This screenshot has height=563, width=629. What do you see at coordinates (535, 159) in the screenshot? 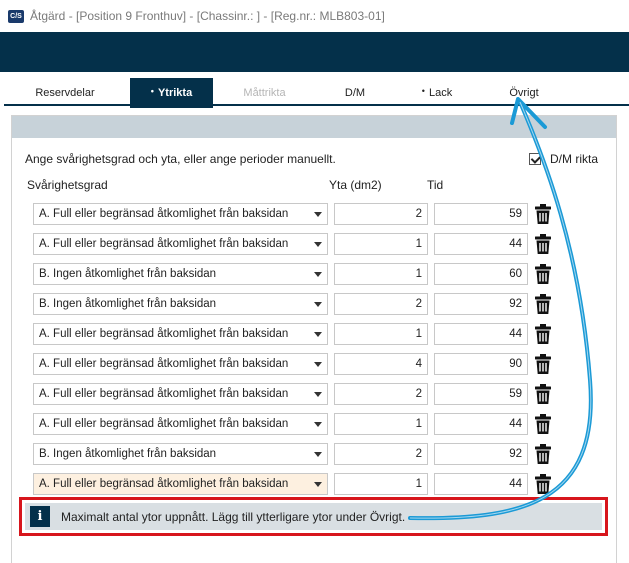
I see `checkbox-checked-icon` at bounding box center [535, 159].